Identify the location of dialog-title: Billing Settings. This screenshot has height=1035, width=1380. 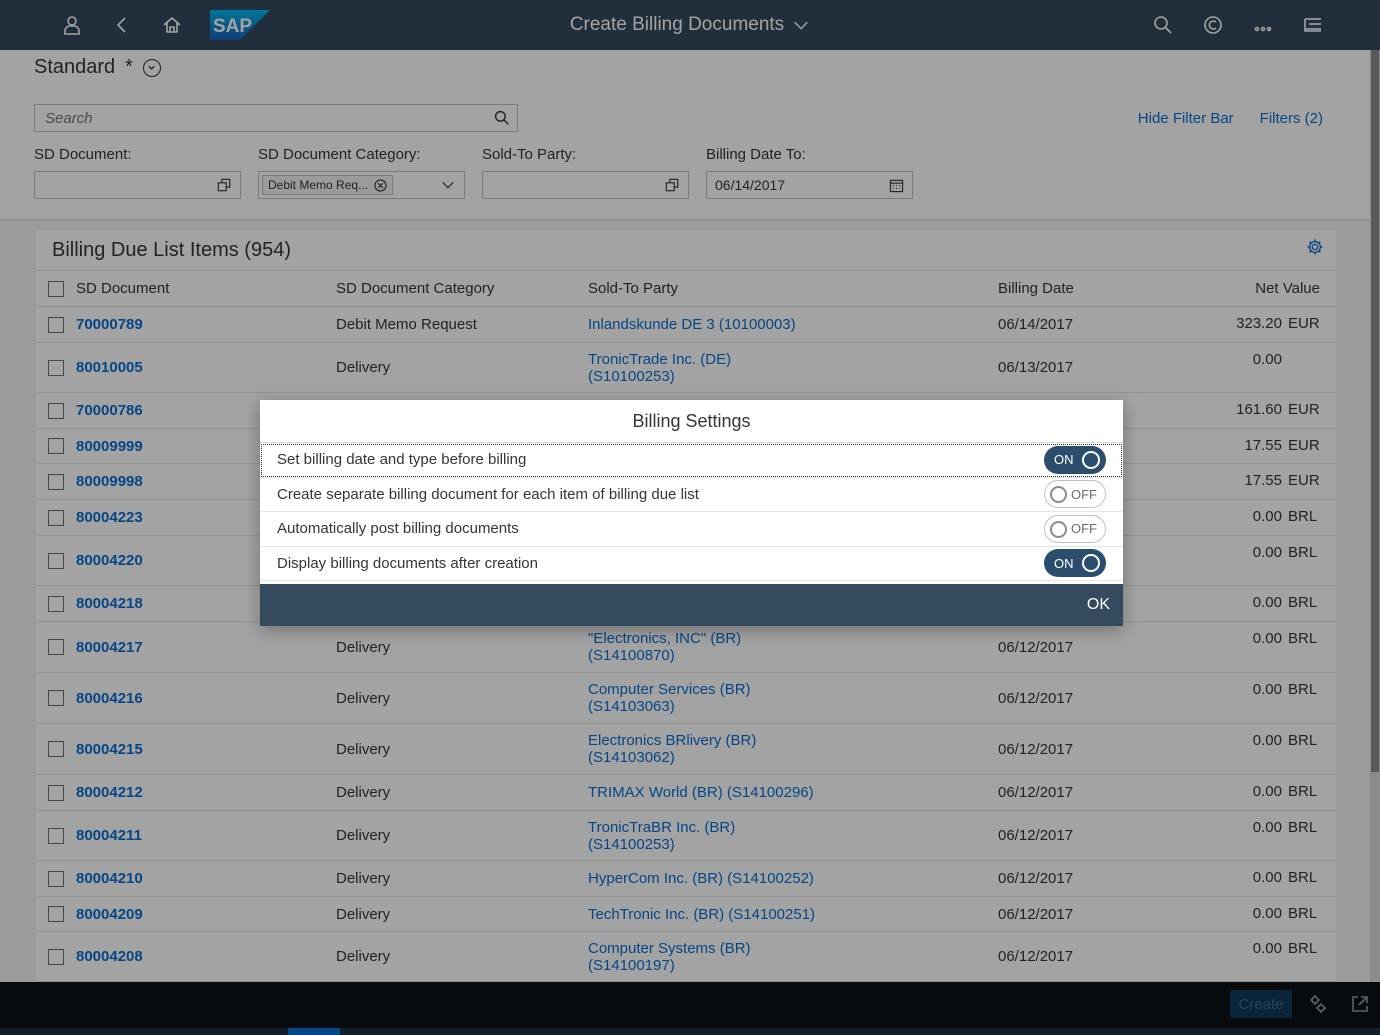
(691, 421).